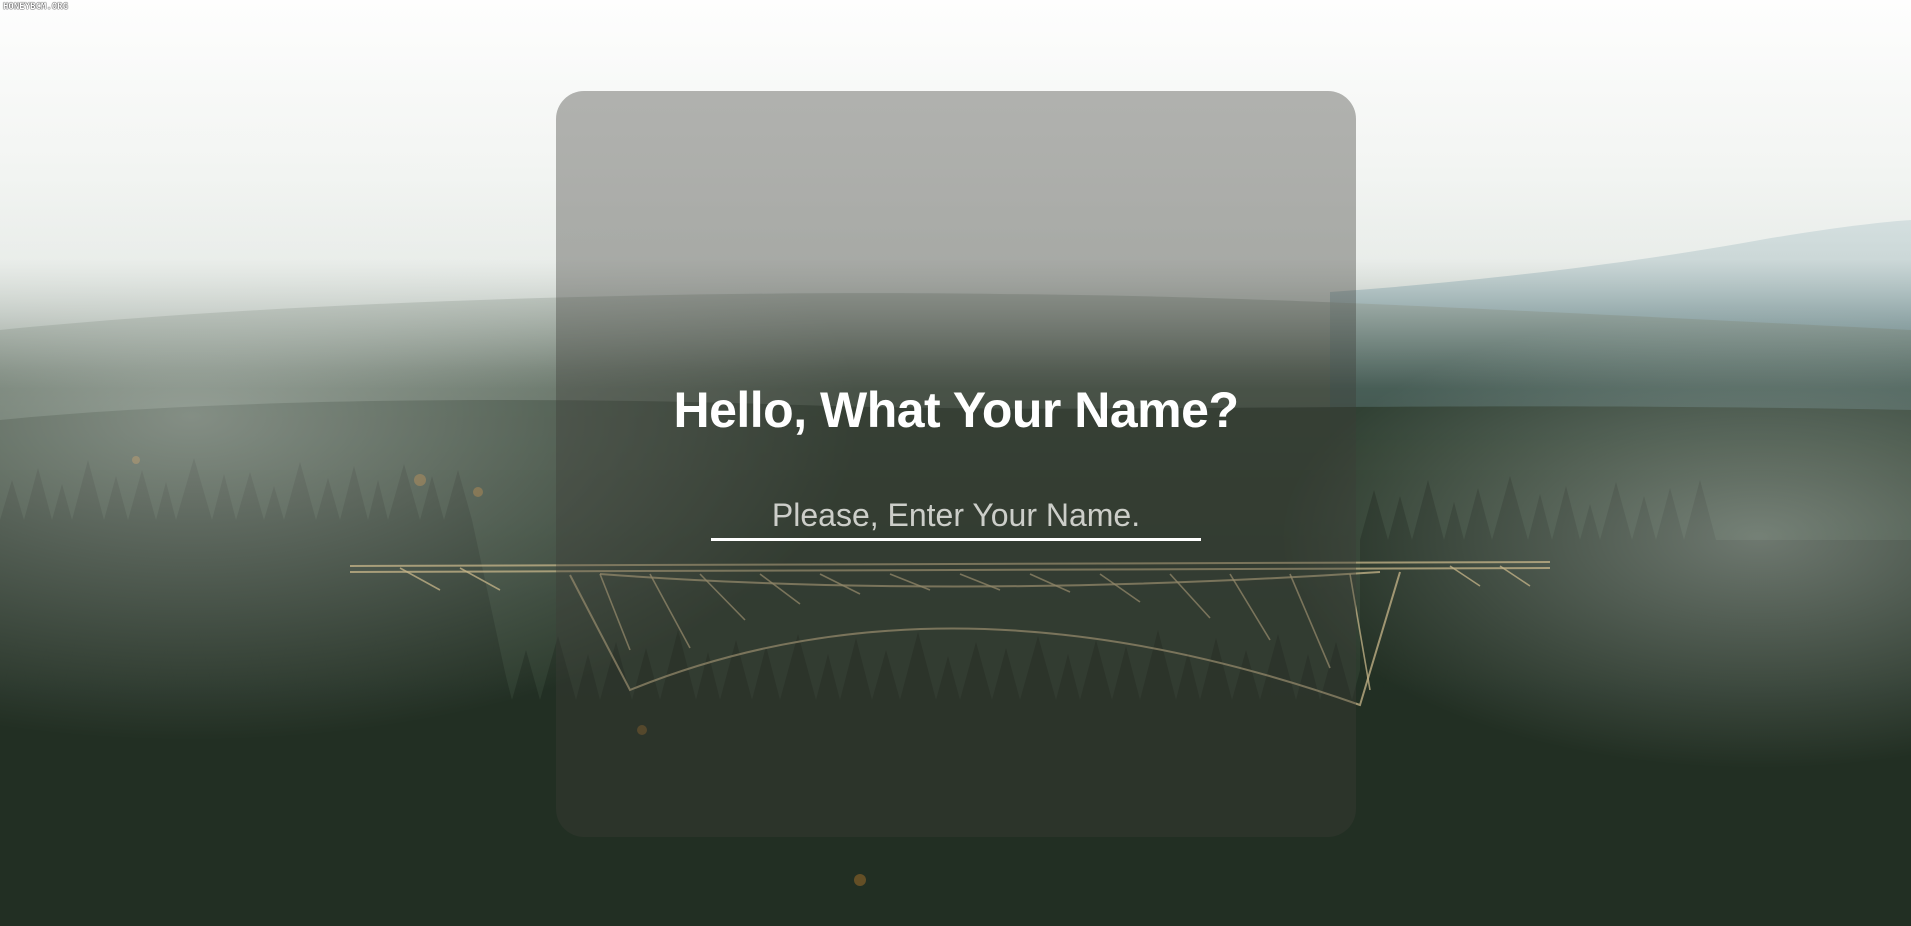 The width and height of the screenshot is (1911, 926). What do you see at coordinates (36, 7) in the screenshot?
I see `watermark-text: HONEYBCM.ORG` at bounding box center [36, 7].